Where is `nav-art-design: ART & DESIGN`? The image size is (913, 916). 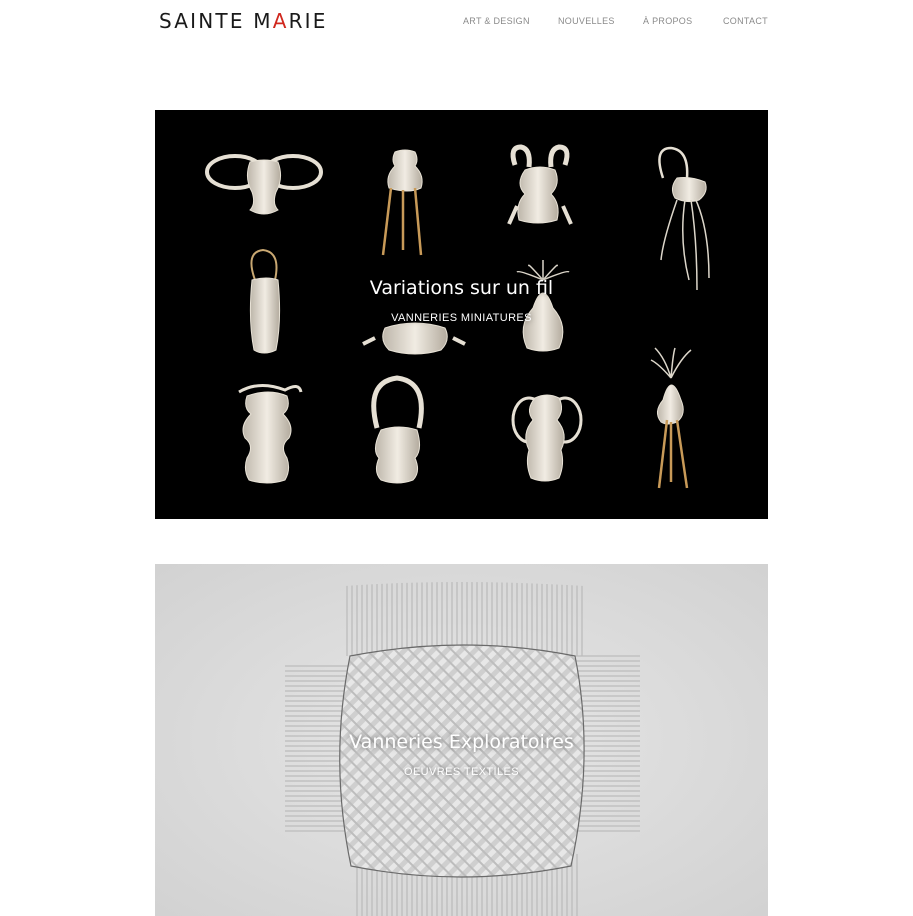
nav-art-design: ART & DESIGN is located at coordinates (496, 21).